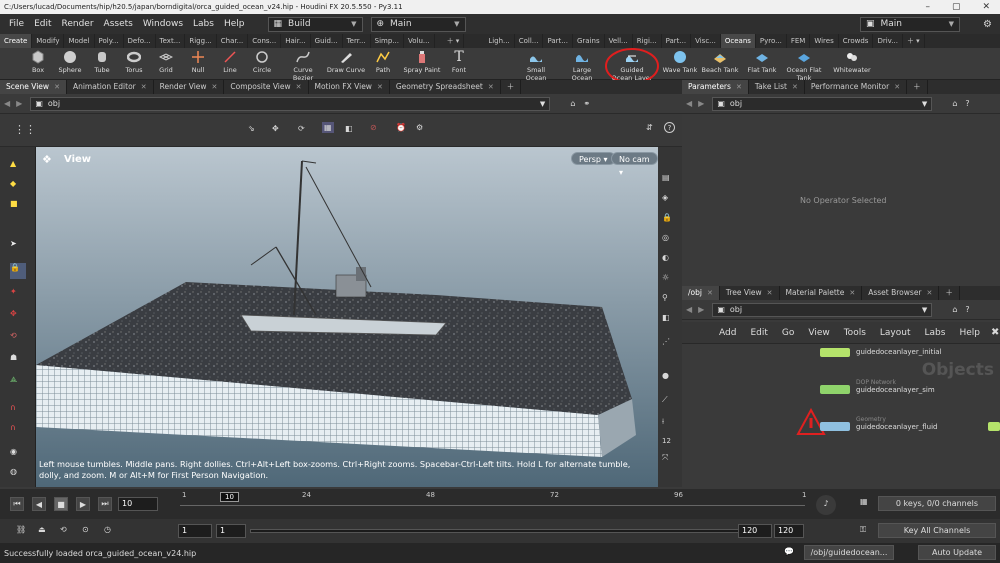  What do you see at coordinates (910, 24) in the screenshot?
I see `right-desktop-selector: ▣ Main ▼` at bounding box center [910, 24].